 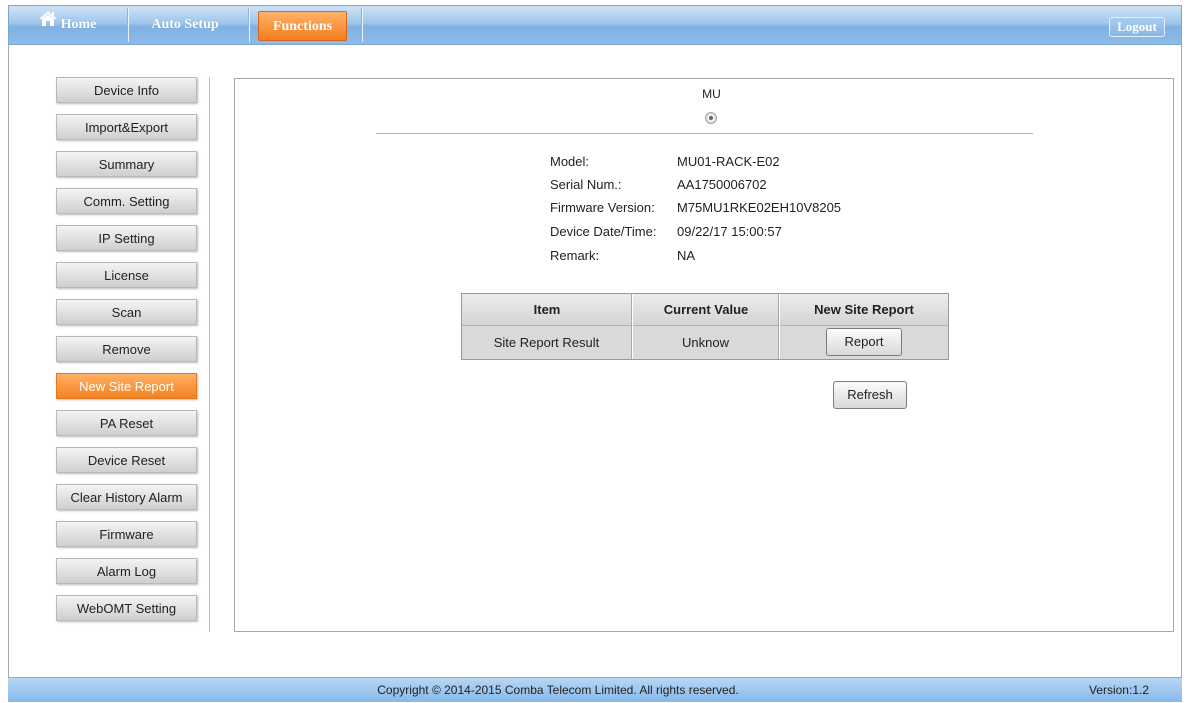 What do you see at coordinates (302, 26) in the screenshot?
I see `nav-functions: Functions` at bounding box center [302, 26].